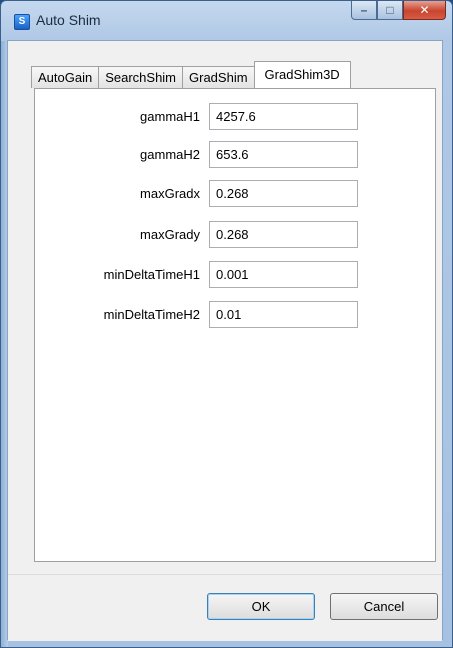  I want to click on maximize-button: □, so click(390, 10).